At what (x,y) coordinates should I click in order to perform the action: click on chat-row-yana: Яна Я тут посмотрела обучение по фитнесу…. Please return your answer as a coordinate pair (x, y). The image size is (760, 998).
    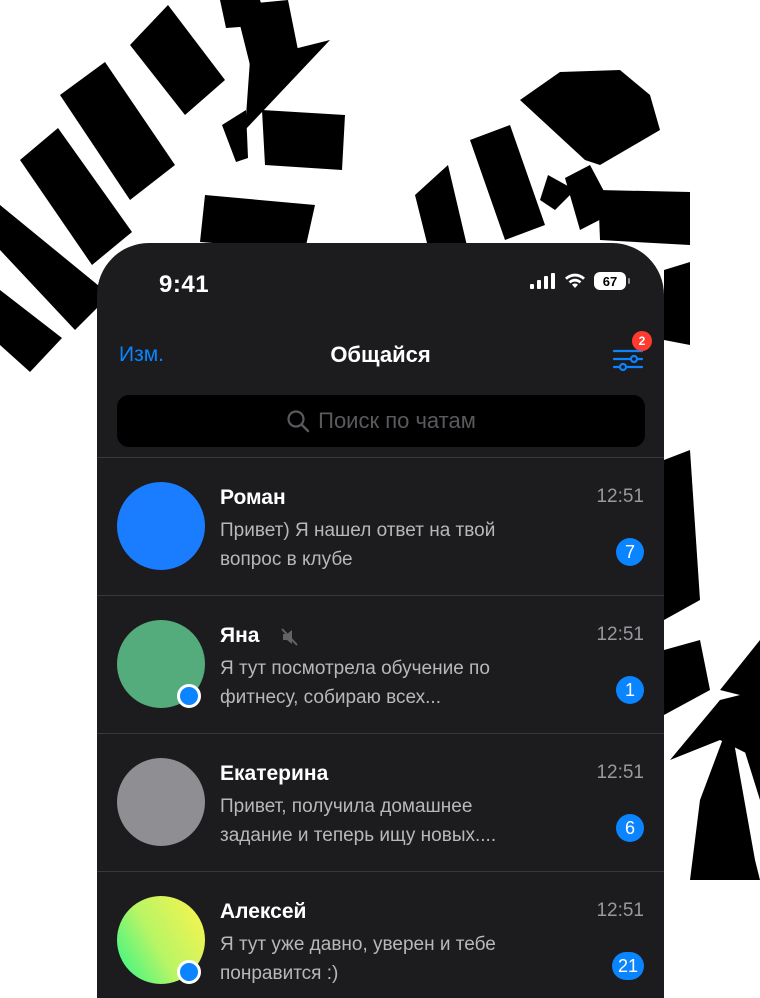
    Looking at the image, I should click on (380, 664).